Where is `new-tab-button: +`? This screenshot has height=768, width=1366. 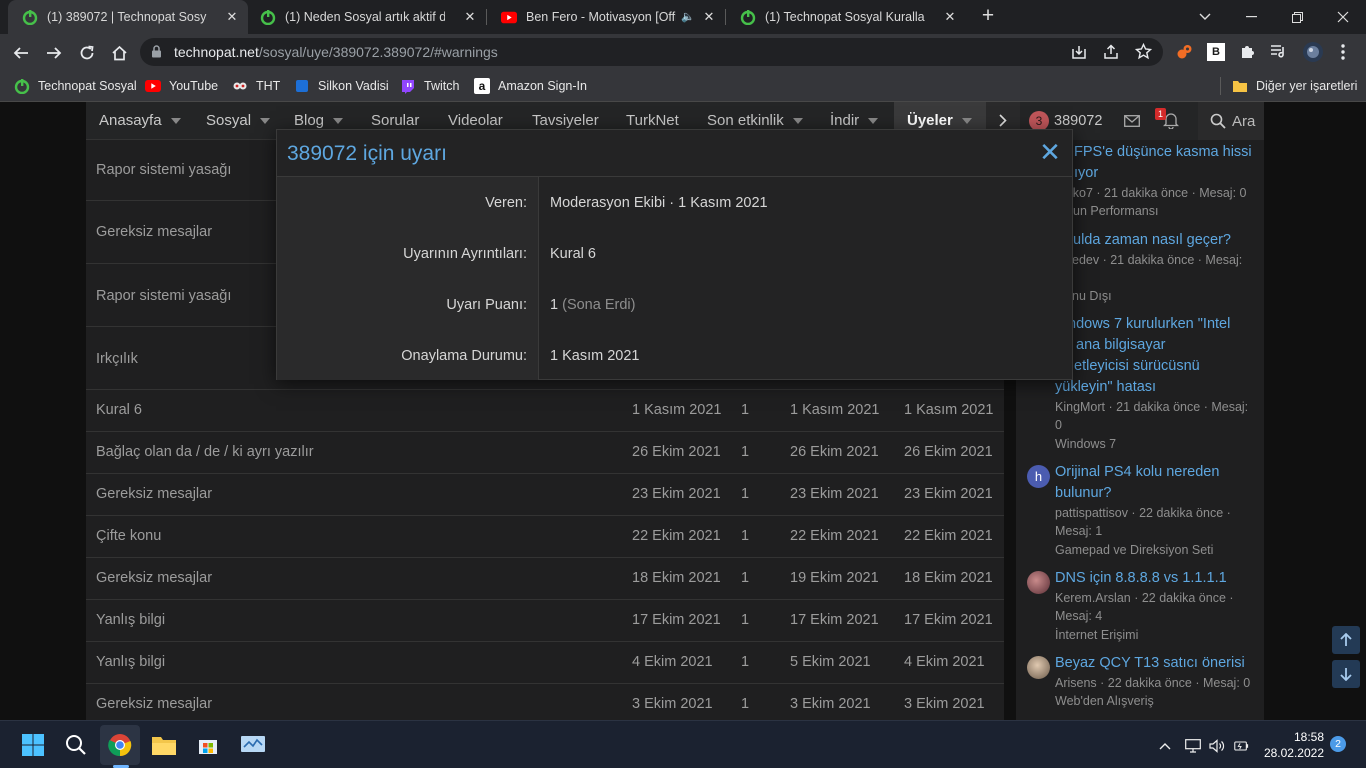 new-tab-button: + is located at coordinates (988, 16).